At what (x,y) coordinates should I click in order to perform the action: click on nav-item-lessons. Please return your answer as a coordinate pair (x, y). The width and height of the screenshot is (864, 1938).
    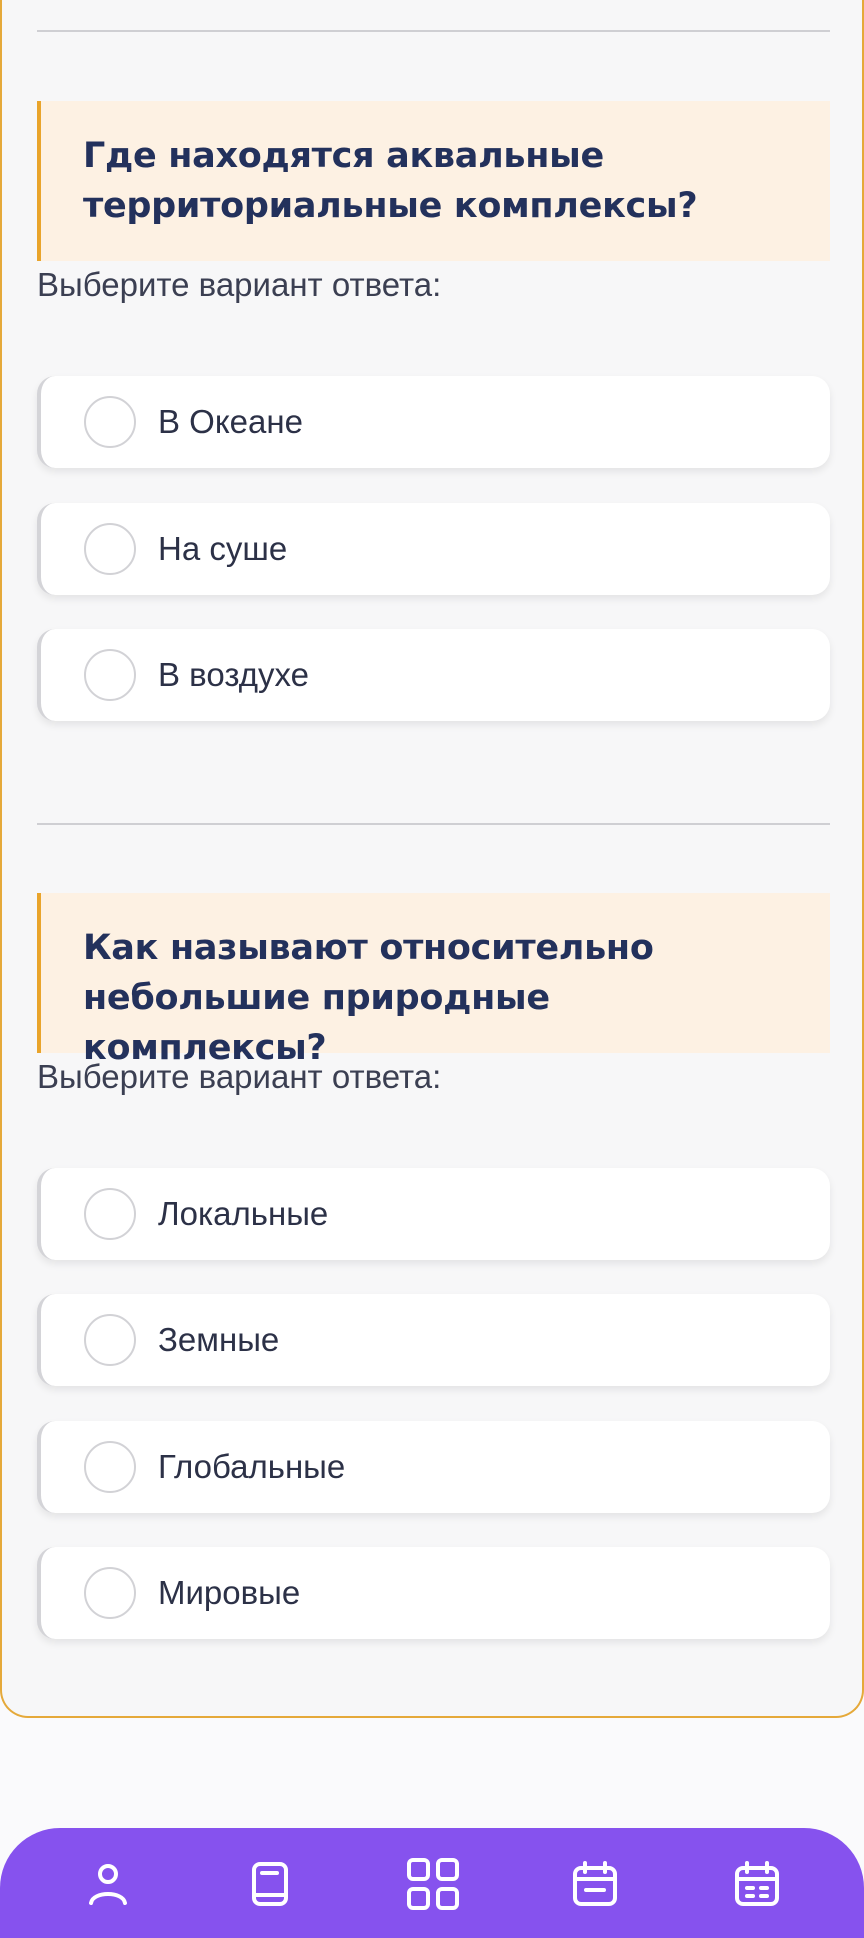
    Looking at the image, I should click on (270, 1884).